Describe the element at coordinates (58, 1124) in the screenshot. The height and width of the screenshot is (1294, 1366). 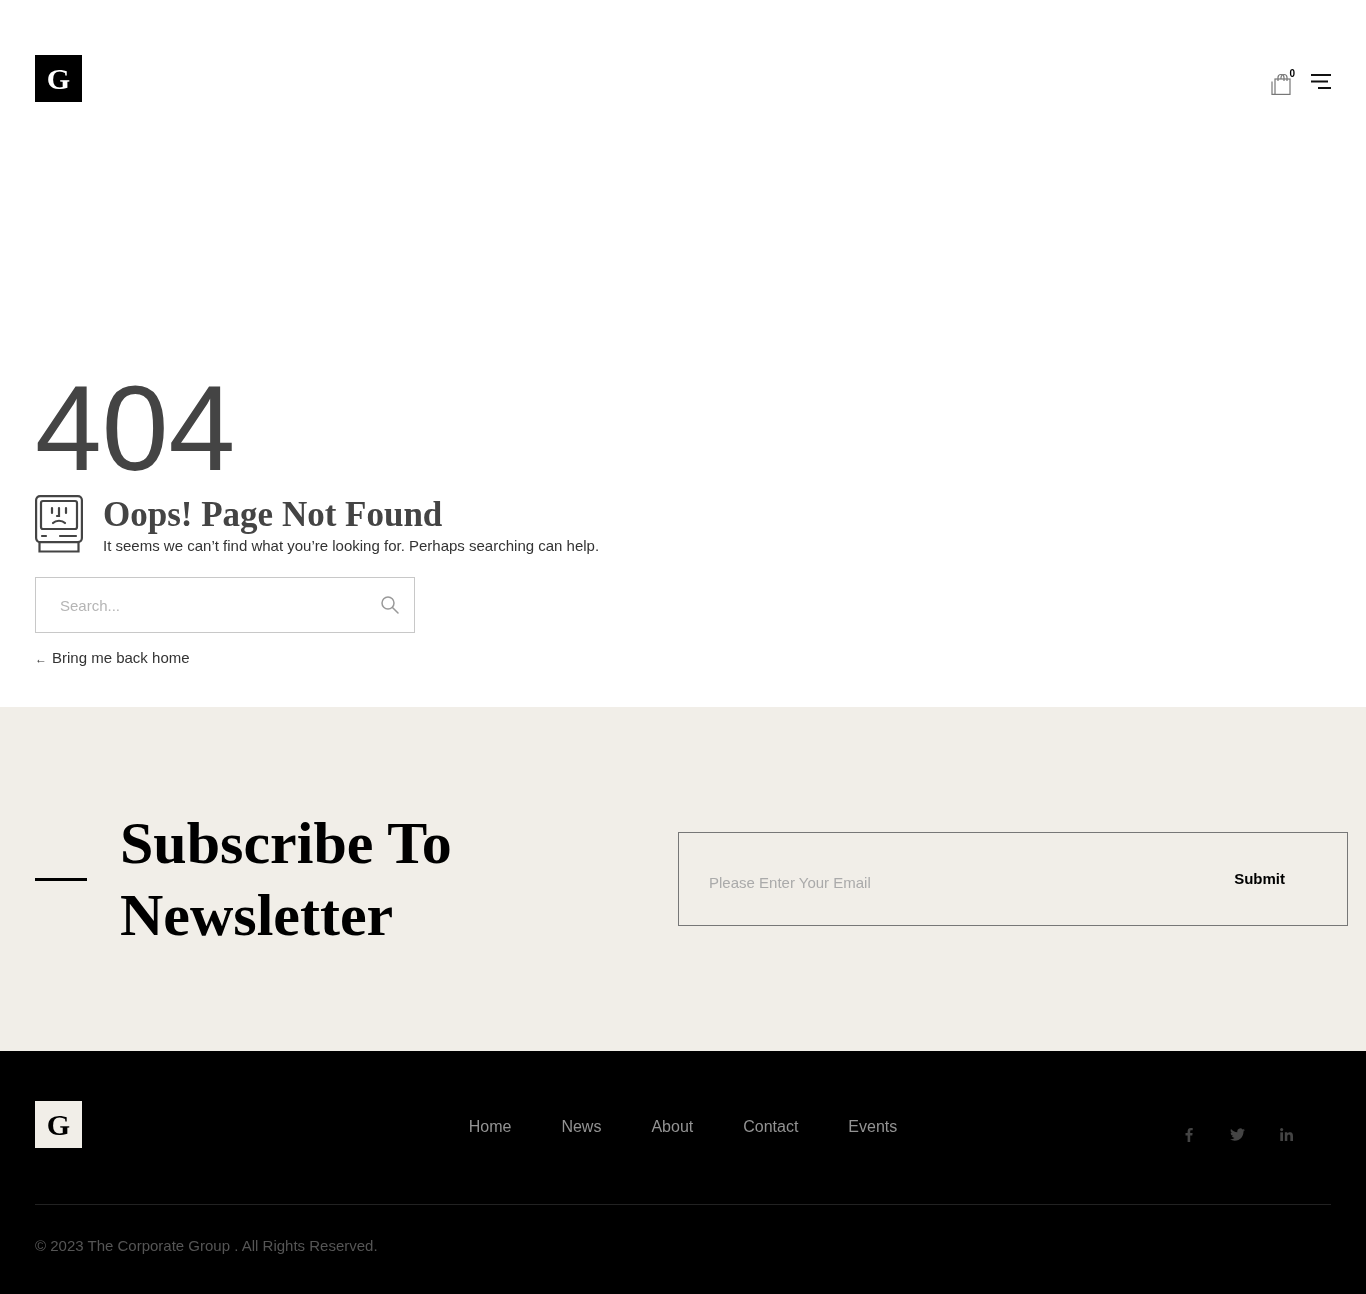
I see `footer-logo: G` at that location.